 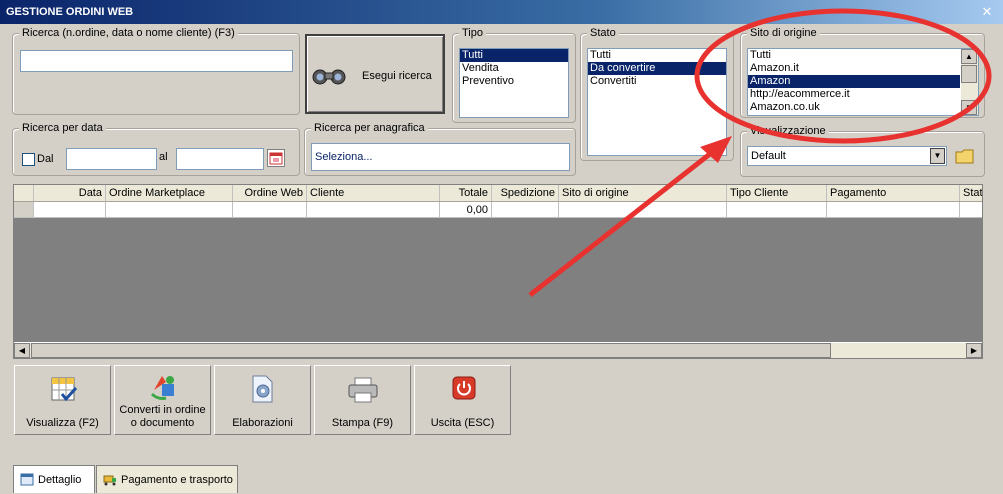 I want to click on column-header: Ordine Marketplace, so click(x=169, y=193).